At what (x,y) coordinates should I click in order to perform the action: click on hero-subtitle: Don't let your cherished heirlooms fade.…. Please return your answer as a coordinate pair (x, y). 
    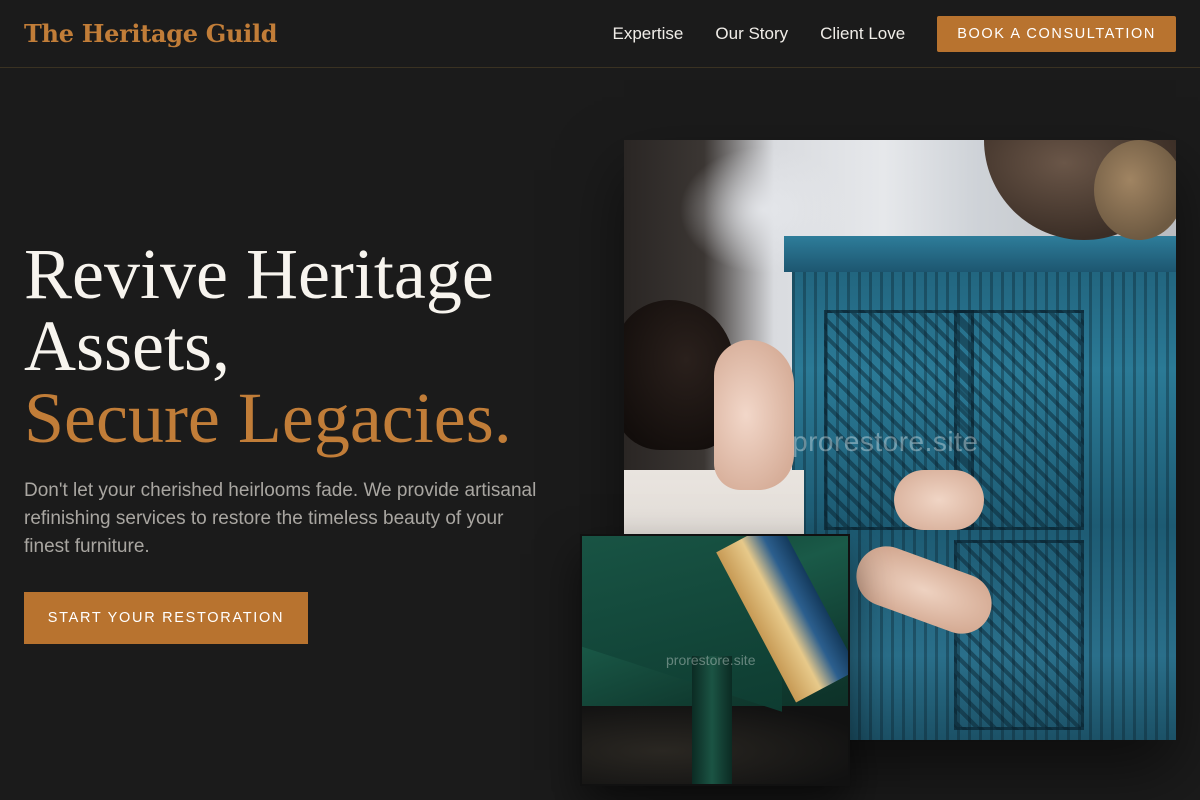
    Looking at the image, I should click on (280, 518).